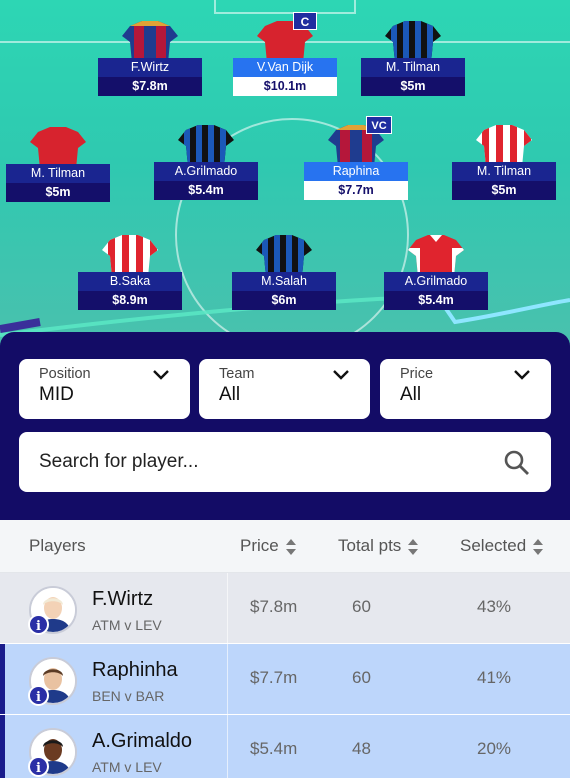 This screenshot has width=570, height=778. What do you see at coordinates (274, 748) in the screenshot?
I see `player-price: $5.4m` at bounding box center [274, 748].